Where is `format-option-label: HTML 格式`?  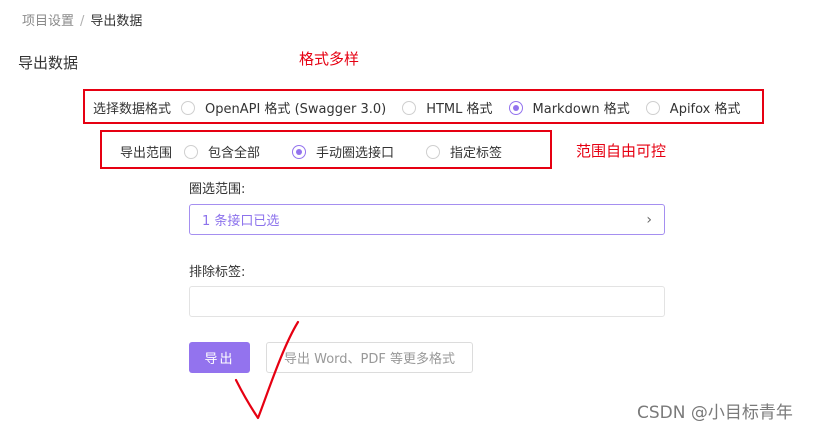
format-option-label: HTML 格式 is located at coordinates (459, 109).